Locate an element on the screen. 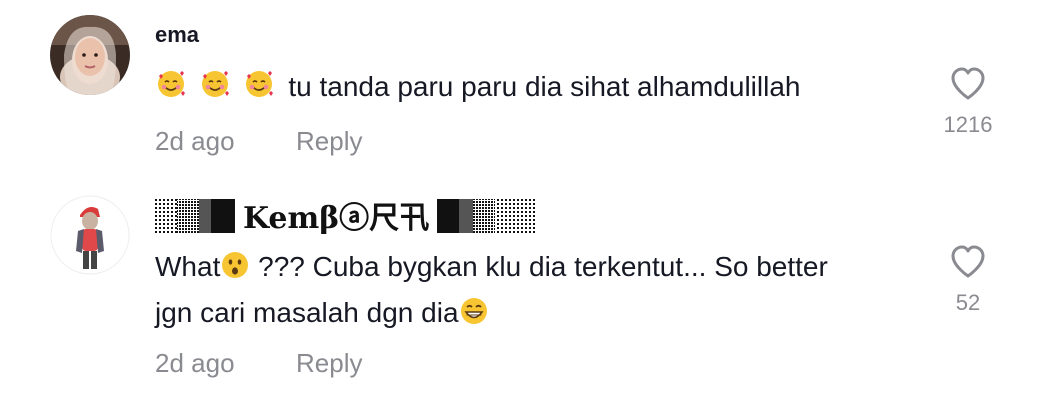  like-count: 52 is located at coordinates (968, 302).